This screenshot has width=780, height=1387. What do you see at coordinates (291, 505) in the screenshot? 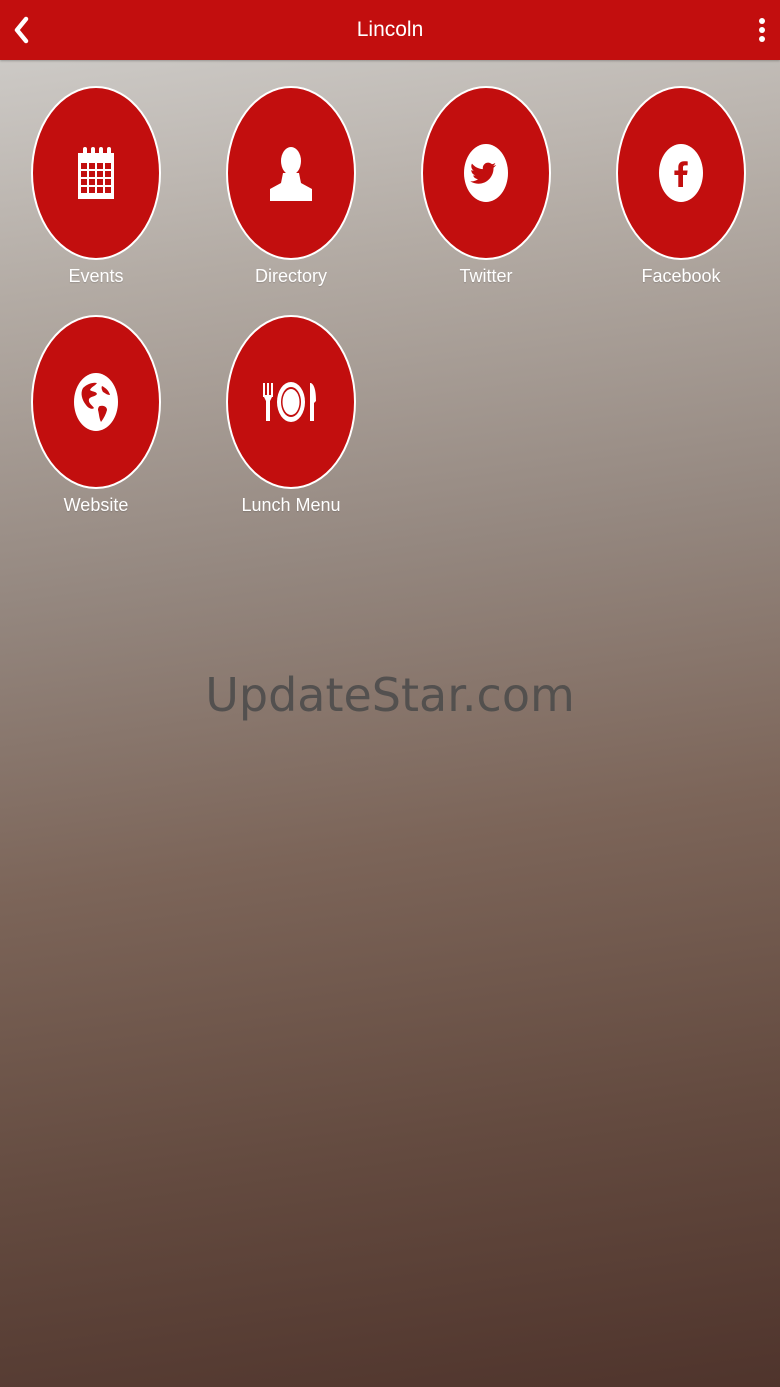
I see `tile-label-lunch-menu: Lunch Menu` at bounding box center [291, 505].